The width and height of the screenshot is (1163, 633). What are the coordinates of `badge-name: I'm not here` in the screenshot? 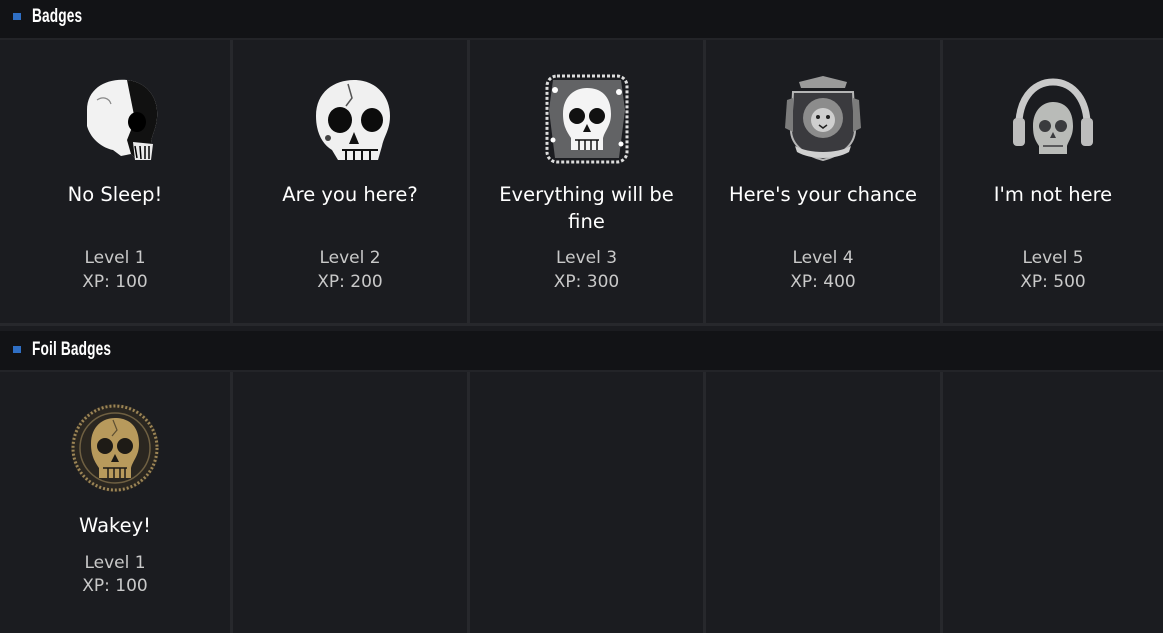 It's located at (1053, 194).